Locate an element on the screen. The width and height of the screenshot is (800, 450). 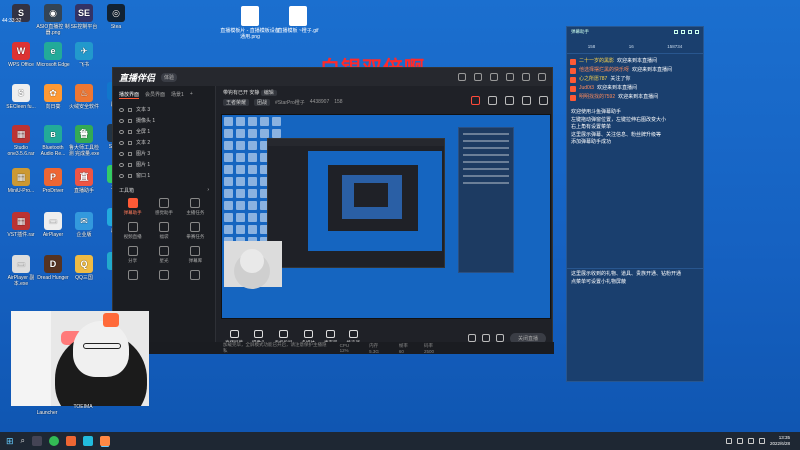
network-icon is located at coordinates (739, 441).